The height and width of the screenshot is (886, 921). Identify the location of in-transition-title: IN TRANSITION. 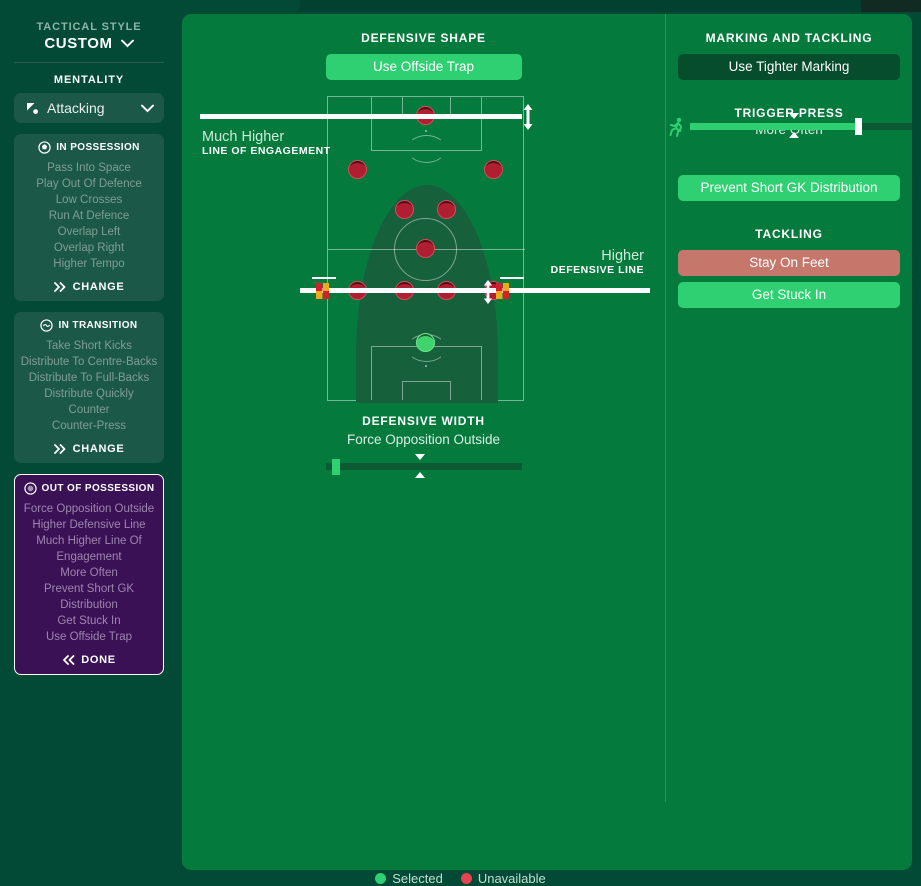
(98, 325).